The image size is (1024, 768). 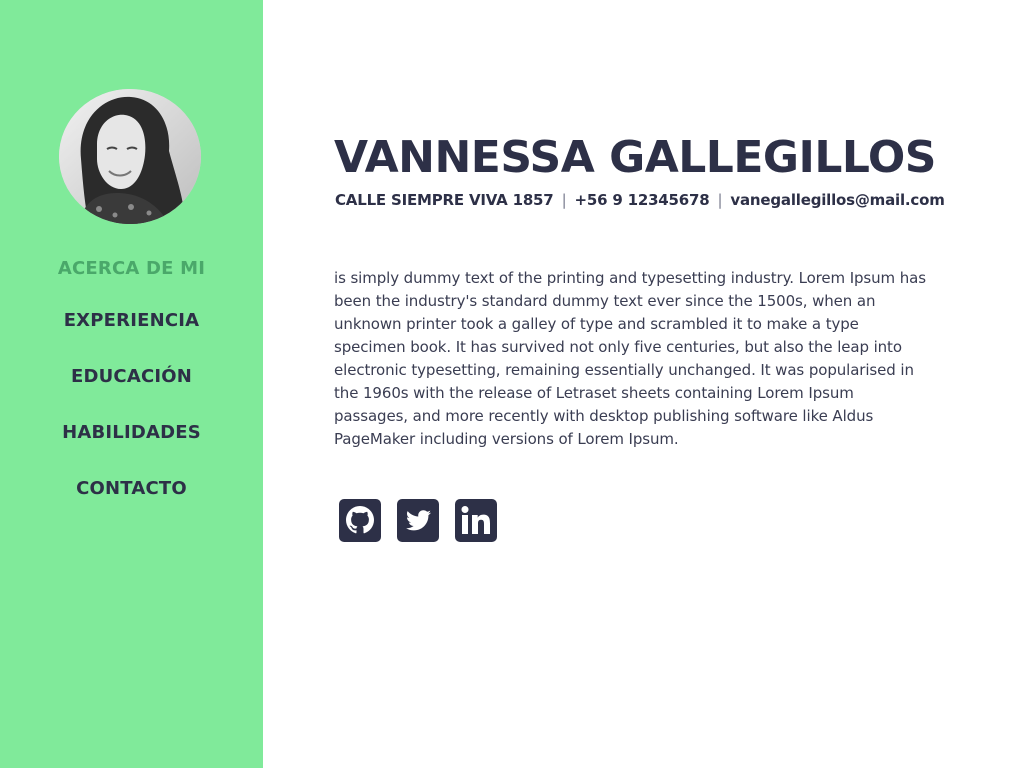 What do you see at coordinates (131, 447) in the screenshot?
I see `nav-item-habilidades: HABILIDADES` at bounding box center [131, 447].